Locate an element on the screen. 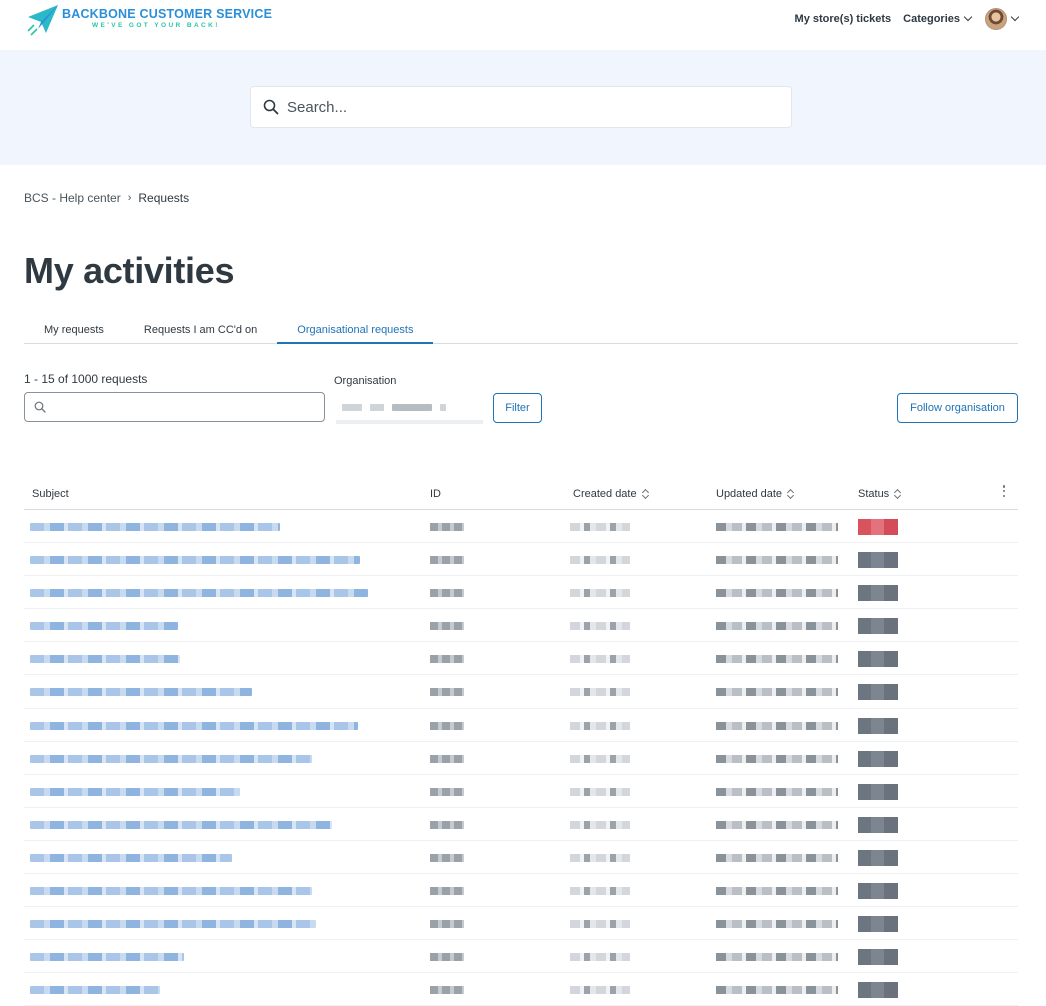 This screenshot has width=1046, height=1006. organisation-label: Organisation is located at coordinates (365, 381).